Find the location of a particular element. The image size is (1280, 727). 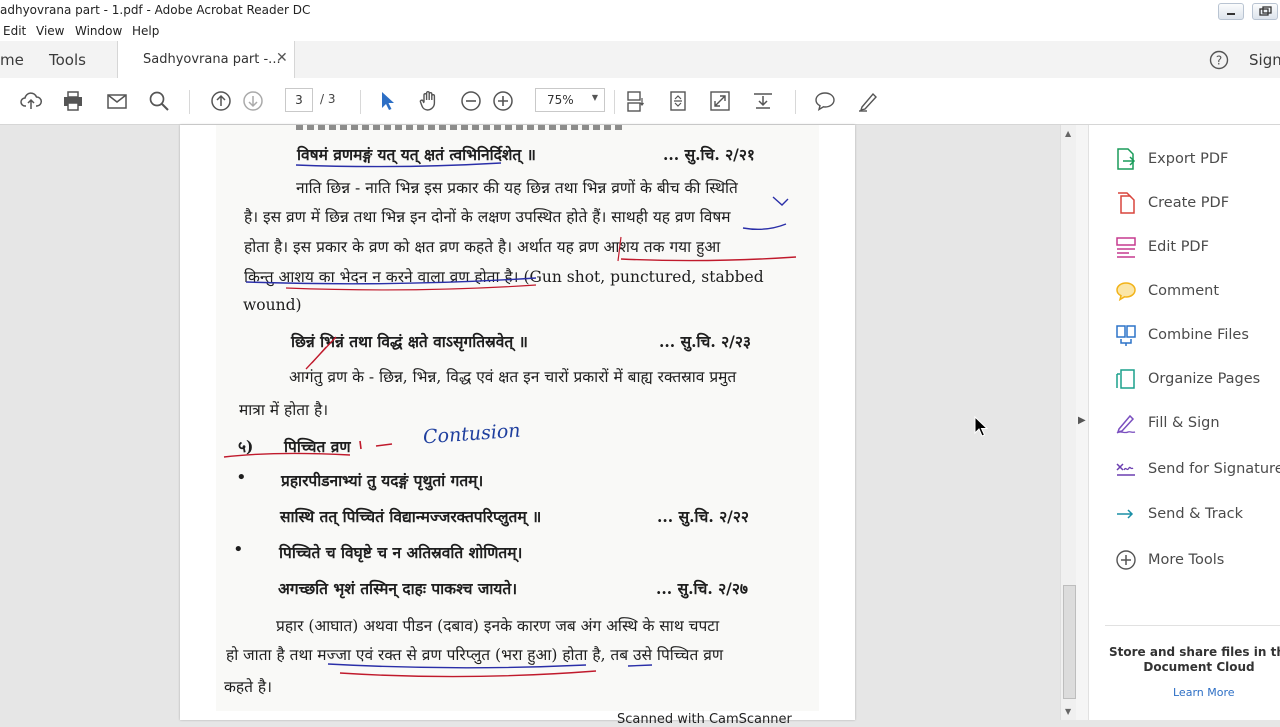

upload-button is located at coordinates (31, 101).